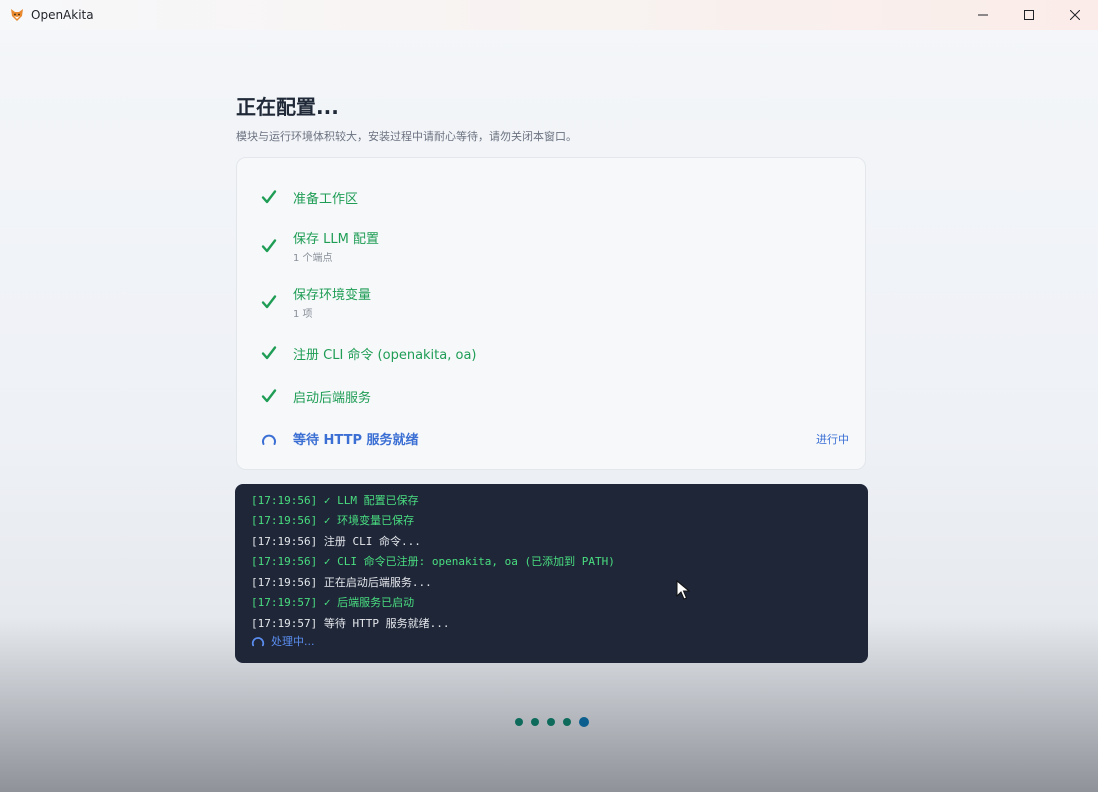 Image resolution: width=1098 pixels, height=792 pixels. What do you see at coordinates (584, 722) in the screenshot?
I see `pager-dot-current` at bounding box center [584, 722].